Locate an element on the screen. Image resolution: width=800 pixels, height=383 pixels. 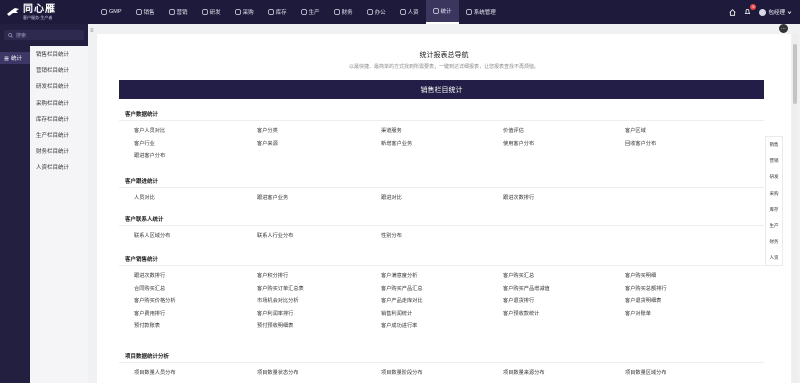
sidebar-search-placeholder: 搜索 is located at coordinates (21, 35).